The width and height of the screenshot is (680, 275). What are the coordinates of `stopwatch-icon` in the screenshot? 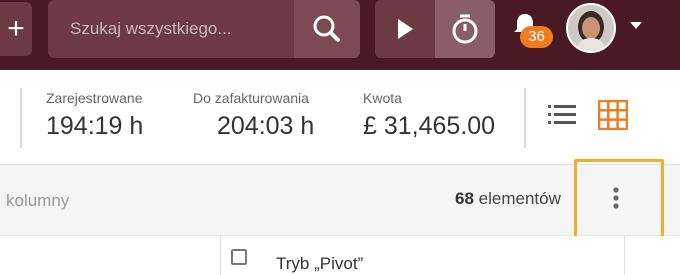 It's located at (465, 29).